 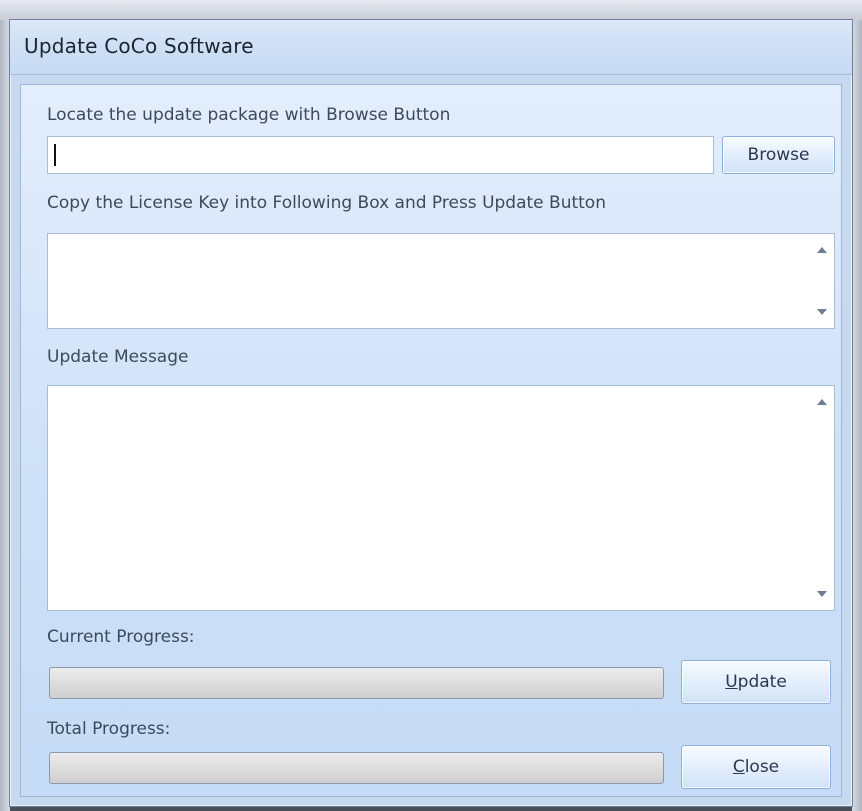 I want to click on total-progress-bar, so click(x=356, y=768).